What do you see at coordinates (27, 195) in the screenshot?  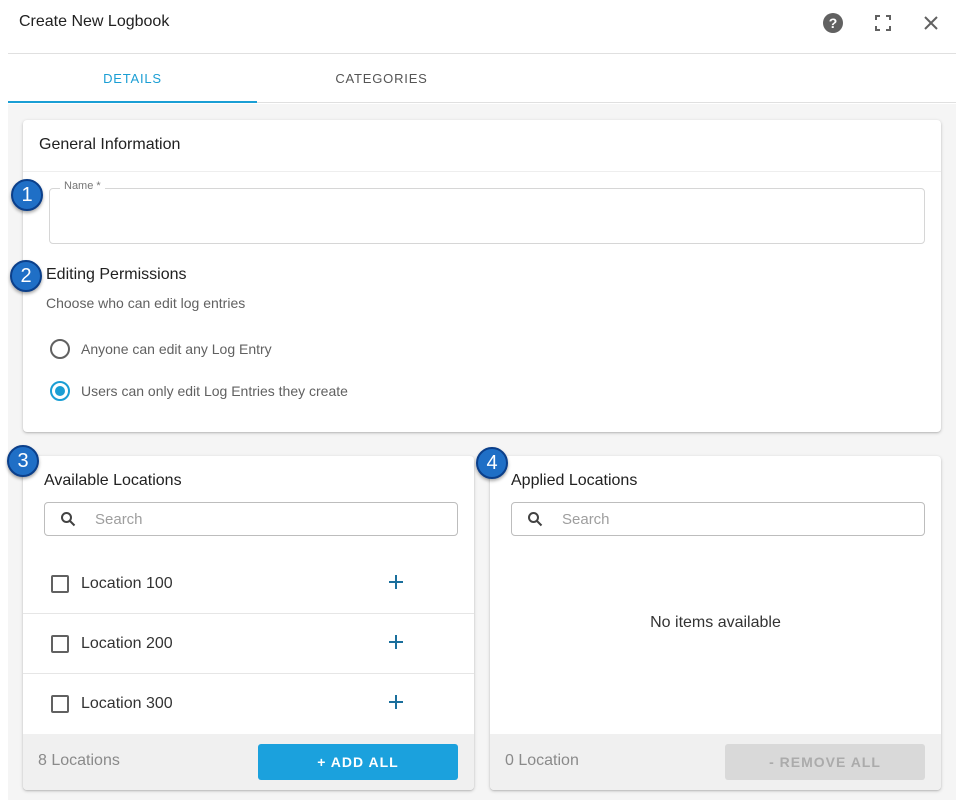 I see `step-badge-1: 1` at bounding box center [27, 195].